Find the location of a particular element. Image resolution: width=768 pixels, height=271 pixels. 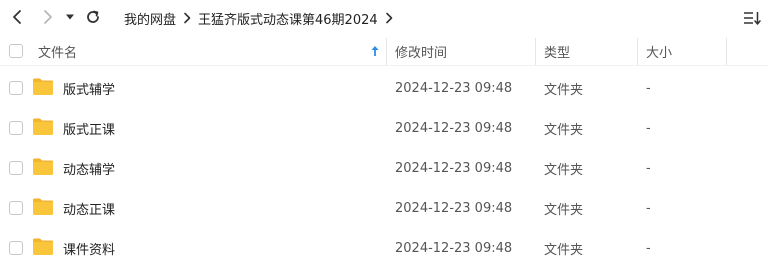

sort-menu-button is located at coordinates (752, 18).